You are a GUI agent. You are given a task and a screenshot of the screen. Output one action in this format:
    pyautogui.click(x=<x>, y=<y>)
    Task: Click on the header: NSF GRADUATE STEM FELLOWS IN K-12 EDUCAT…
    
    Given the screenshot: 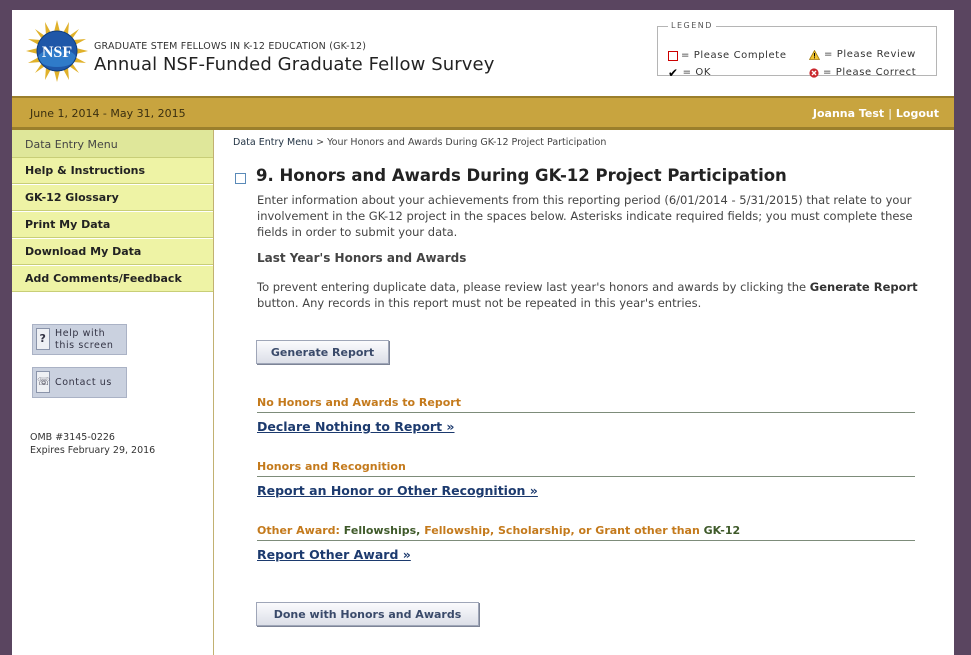 What is the action you would take?
    pyautogui.click(x=483, y=52)
    